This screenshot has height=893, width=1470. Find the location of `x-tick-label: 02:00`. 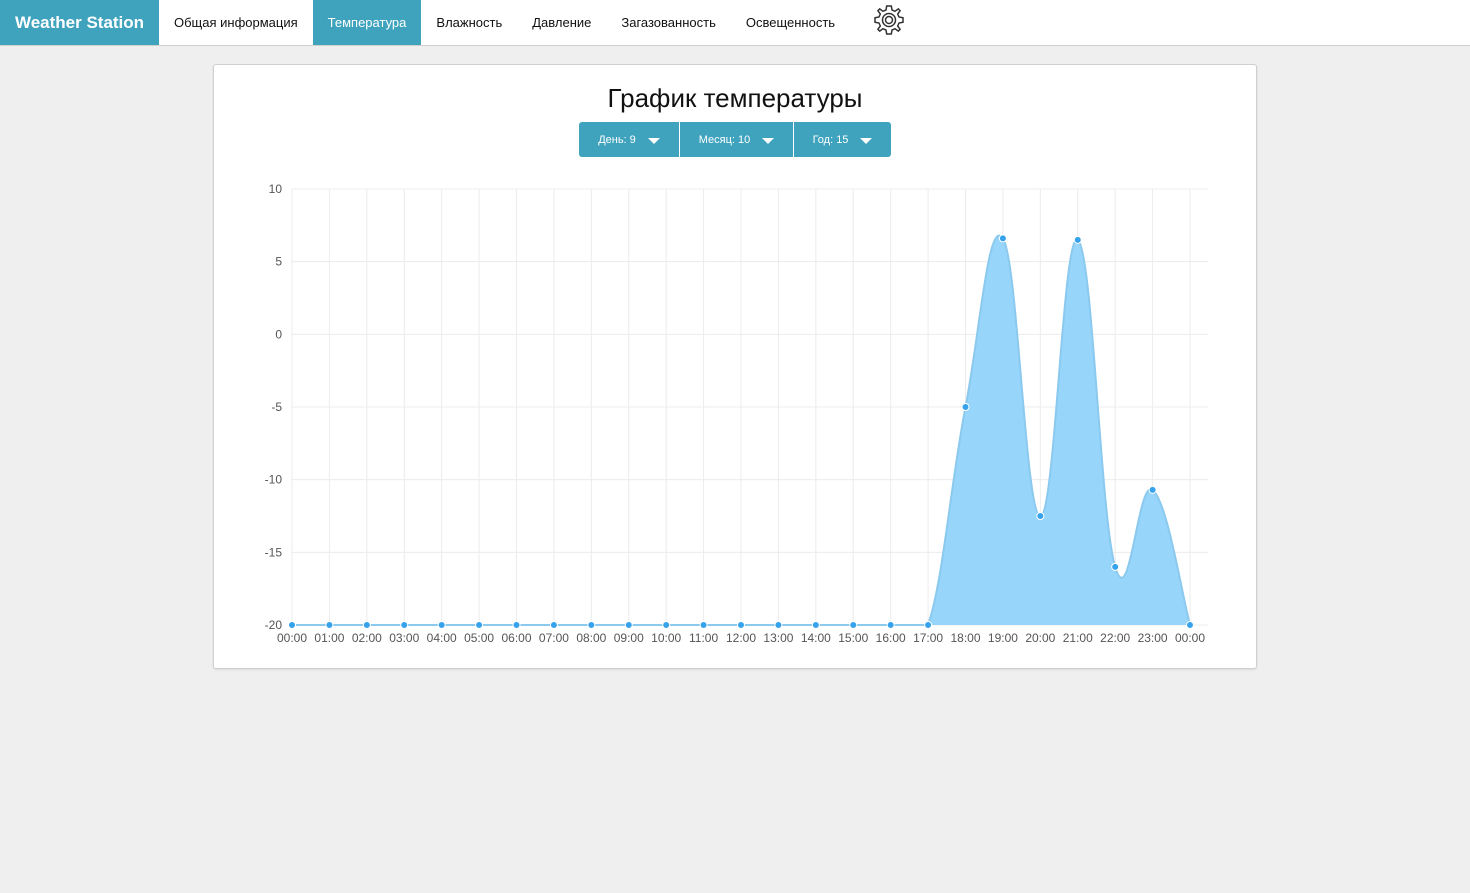

x-tick-label: 02:00 is located at coordinates (367, 638).